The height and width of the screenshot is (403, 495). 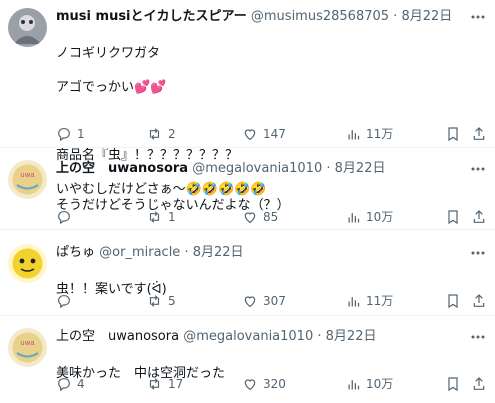 I want to click on reply-button: 4, so click(x=70, y=384).